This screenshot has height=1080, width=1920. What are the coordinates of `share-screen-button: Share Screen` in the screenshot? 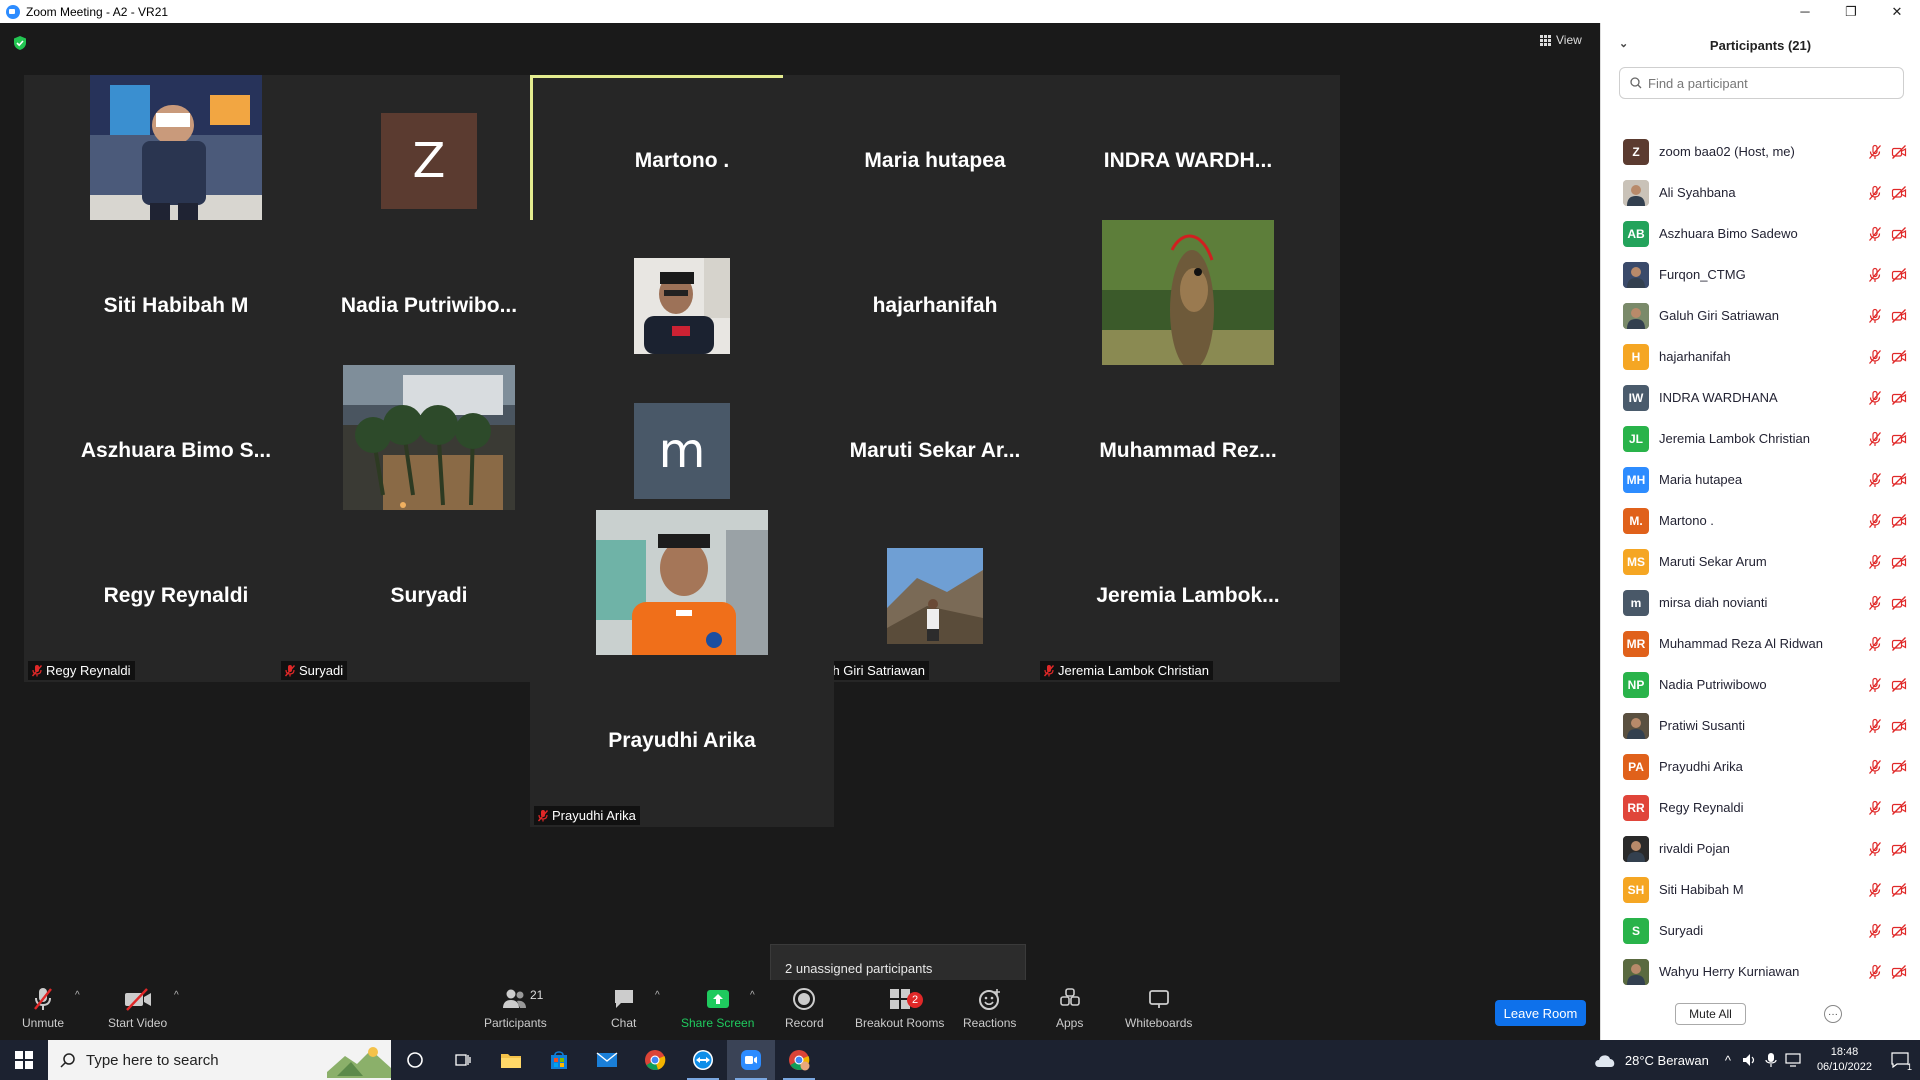 It's located at (717, 1008).